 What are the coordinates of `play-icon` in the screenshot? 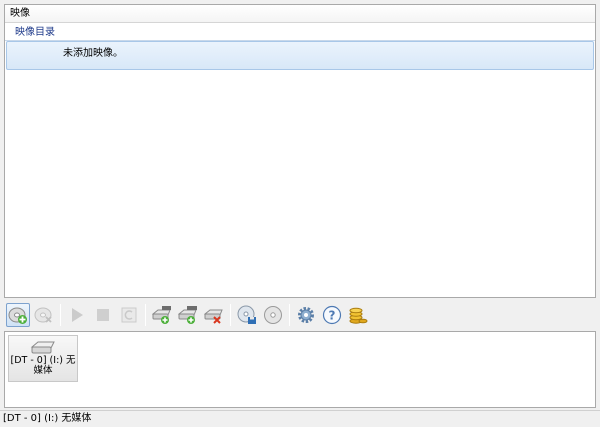 It's located at (77, 315).